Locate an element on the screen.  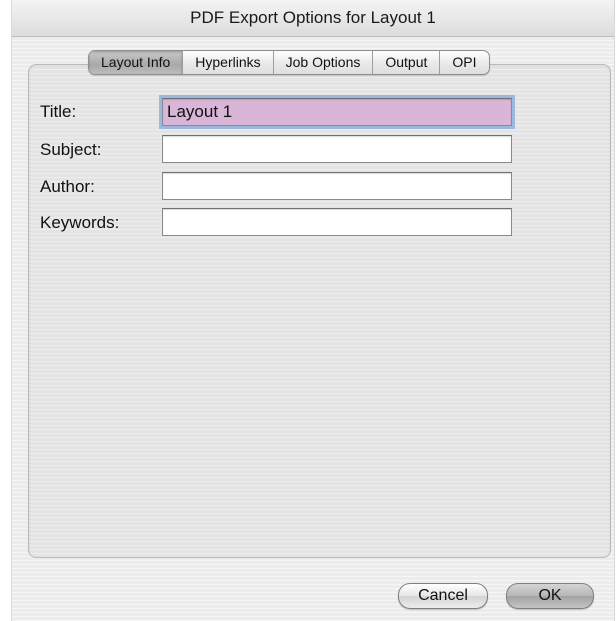
tab-layout-info: Layout Info is located at coordinates (136, 62).